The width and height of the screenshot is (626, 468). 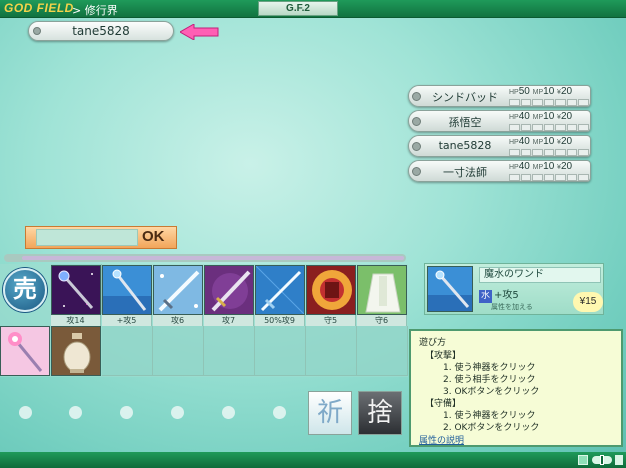 I want to click on dark-sword-card, so click(x=229, y=290).